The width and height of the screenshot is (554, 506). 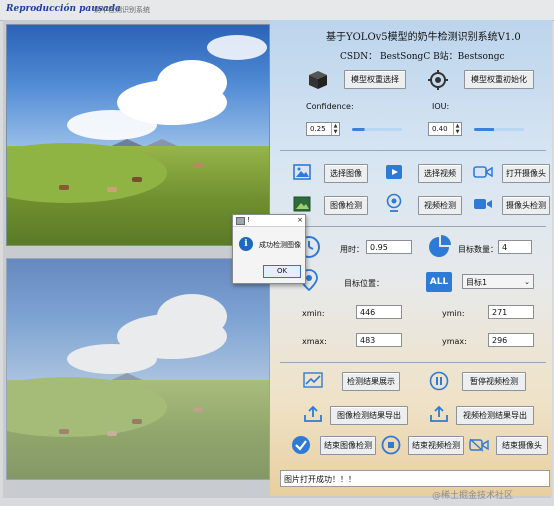 What do you see at coordinates (391, 445) in the screenshot?
I see `stop-icon` at bounding box center [391, 445].